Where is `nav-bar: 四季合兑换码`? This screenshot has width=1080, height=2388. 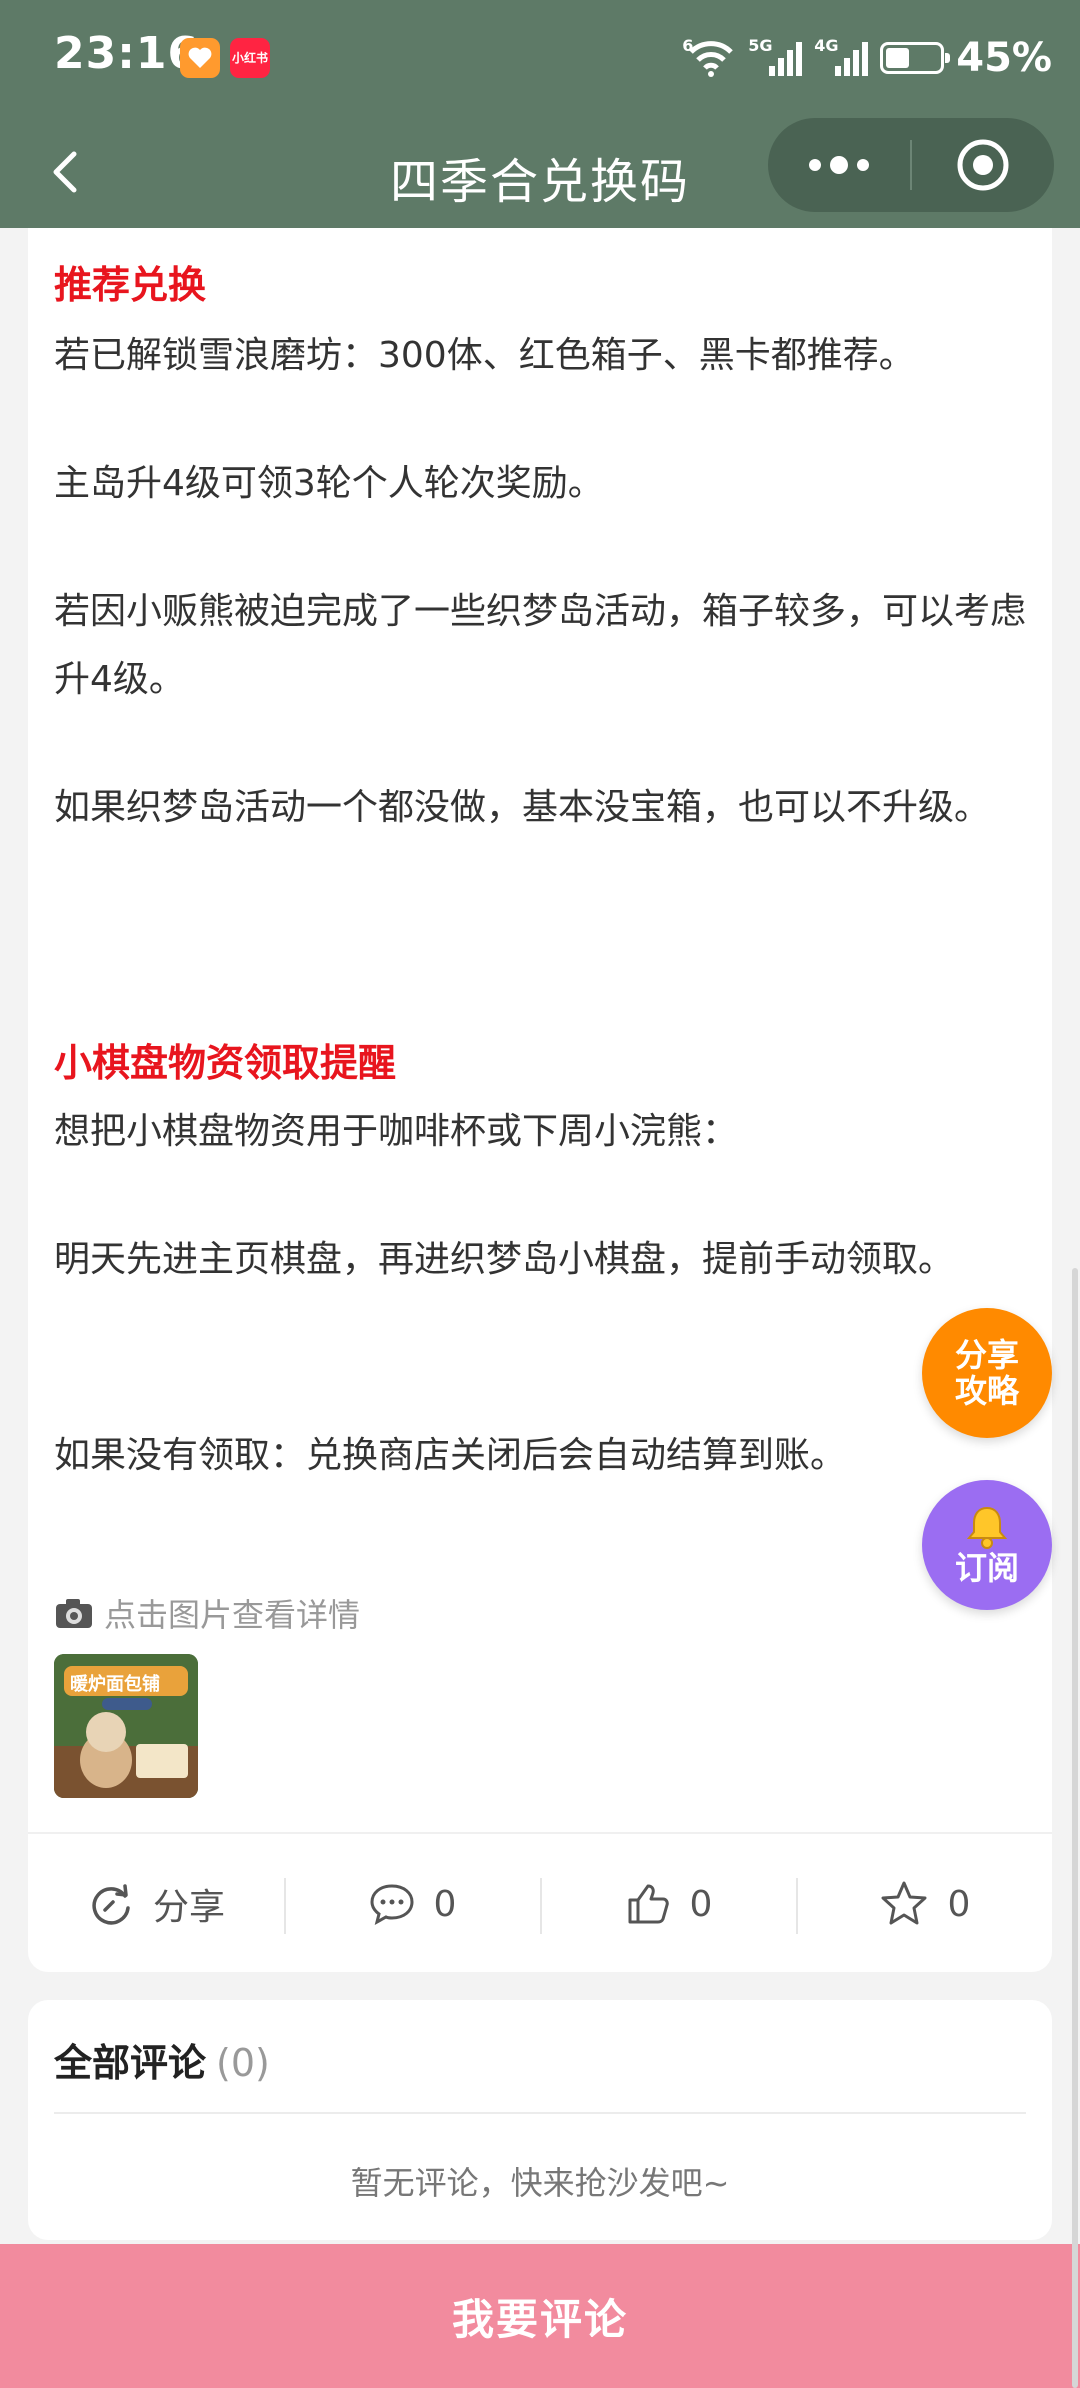 nav-bar: 四季合兑换码 is located at coordinates (540, 173).